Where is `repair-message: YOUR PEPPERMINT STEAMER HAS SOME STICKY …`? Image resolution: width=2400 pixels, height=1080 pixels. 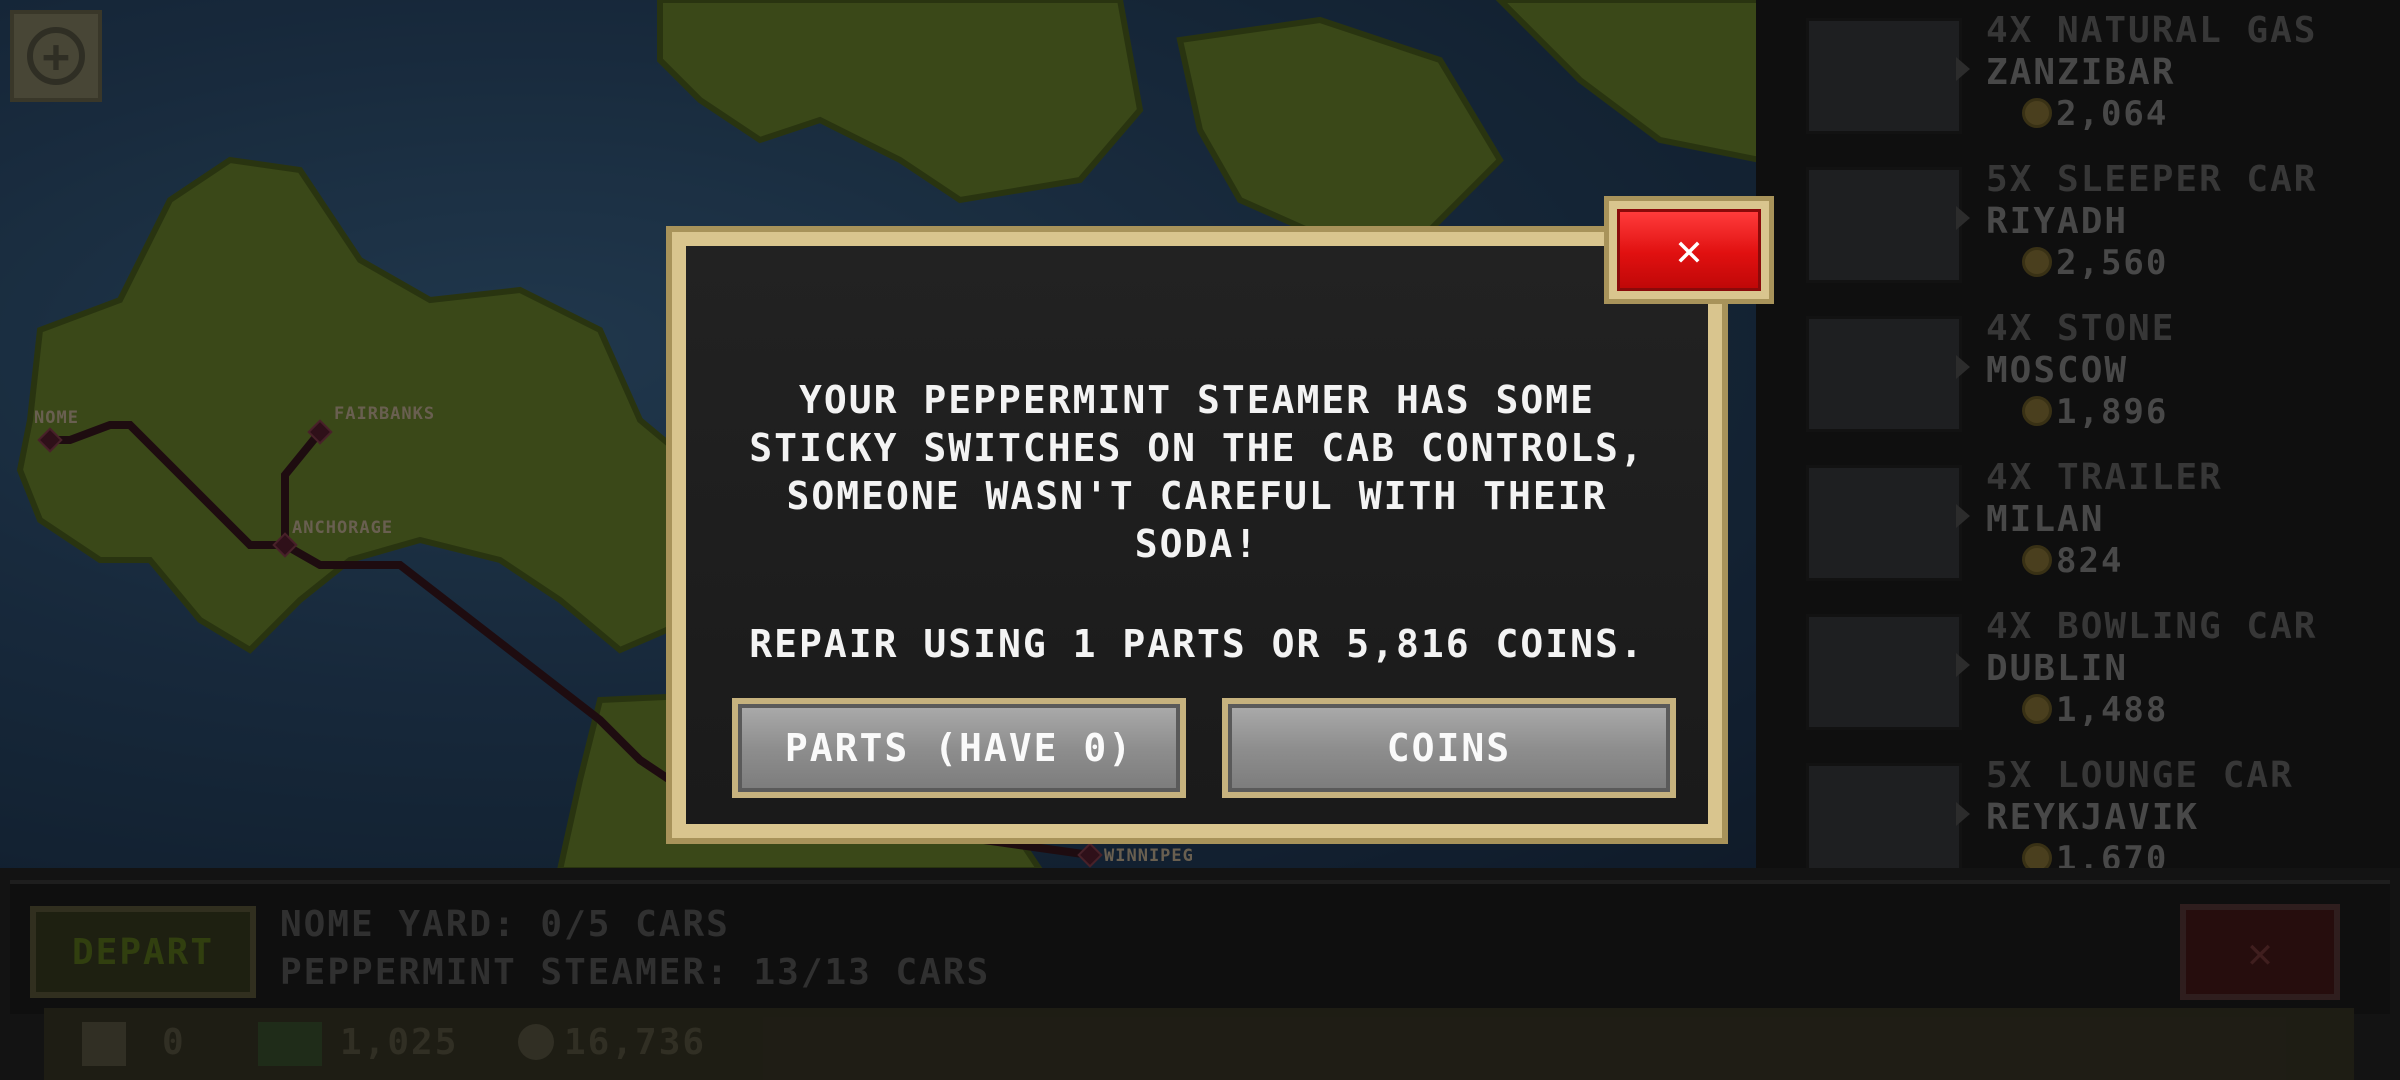 repair-message: YOUR PEPPERMINT STEAMER HAS SOME STICKY … is located at coordinates (1197, 472).